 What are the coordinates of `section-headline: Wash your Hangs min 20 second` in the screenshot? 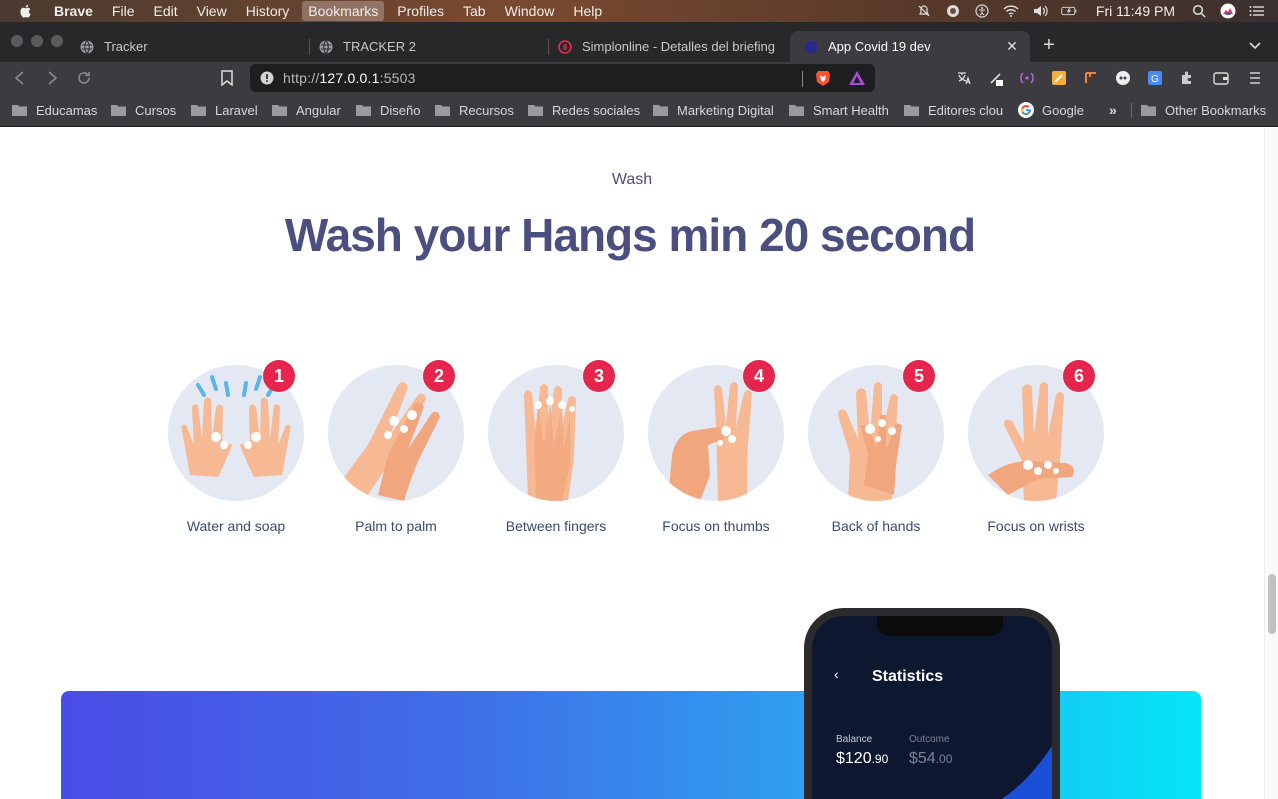 It's located at (630, 235).